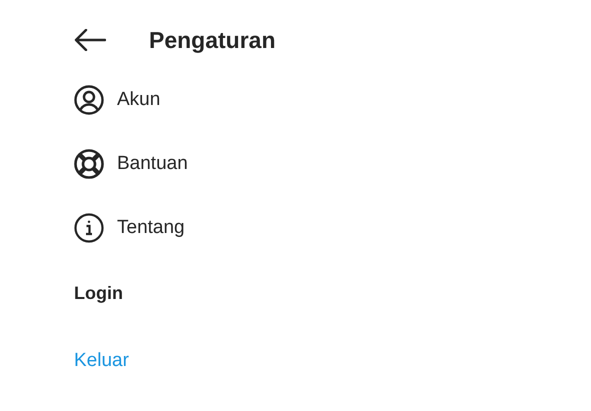 The image size is (591, 411). Describe the element at coordinates (89, 164) in the screenshot. I see `lifebuoy-icon` at that location.